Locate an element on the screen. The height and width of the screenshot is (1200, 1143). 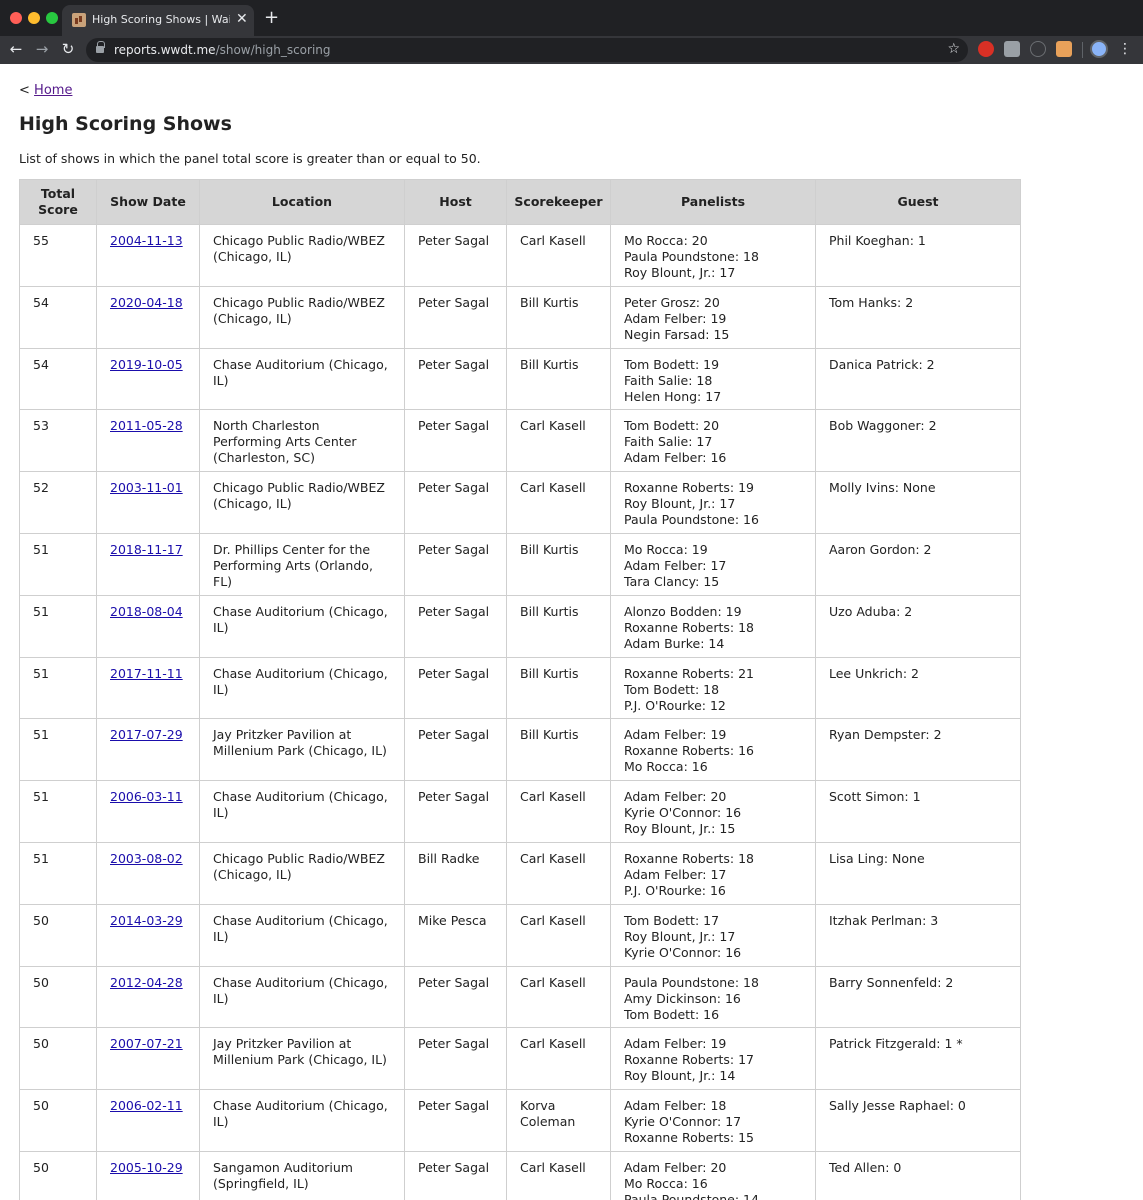
extension-icon-camera is located at coordinates (1012, 49).